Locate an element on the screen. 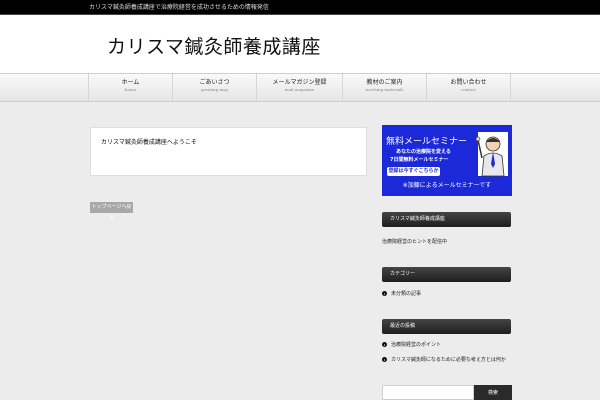  top-bar: カリスマ鍼灸師養成講座で治療院経営を成功させるための情報発信 is located at coordinates (300, 7).